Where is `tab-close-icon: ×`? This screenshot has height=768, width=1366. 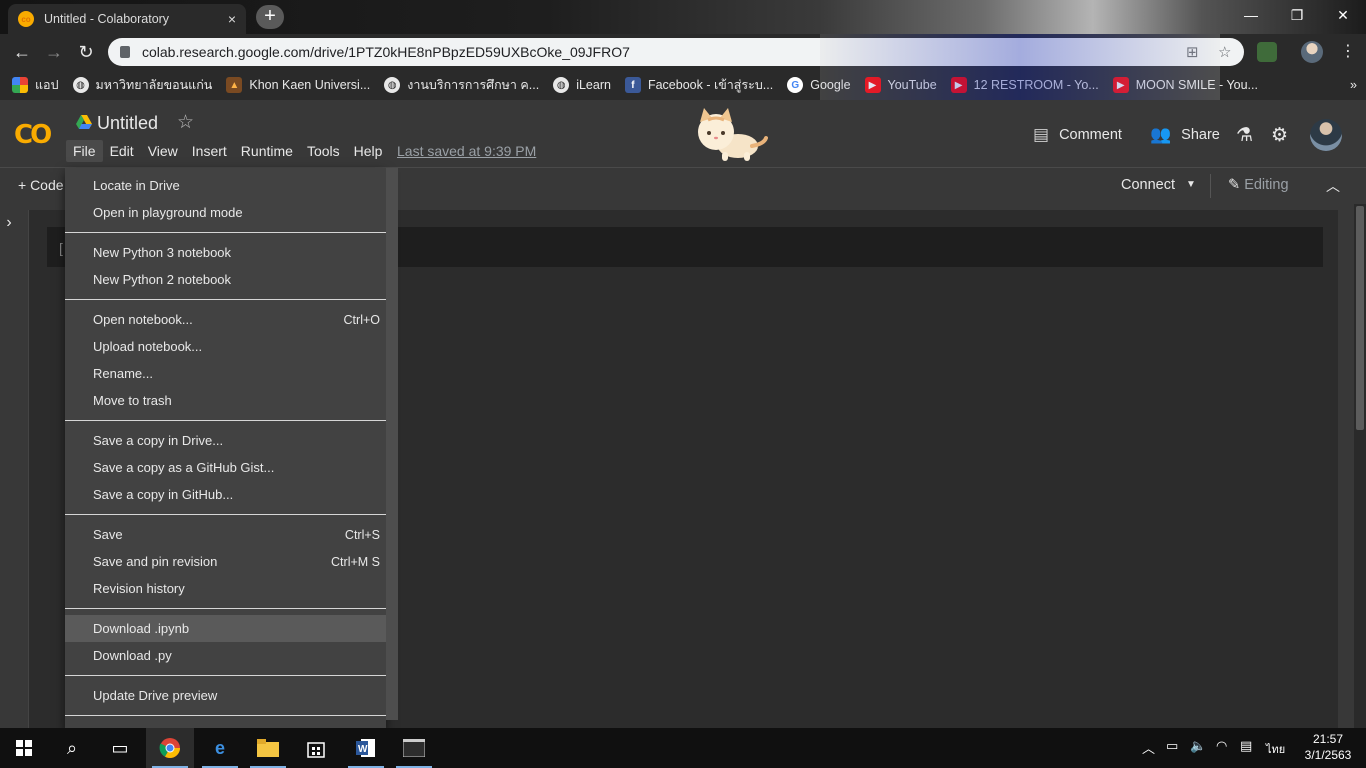
tab-close-icon: × is located at coordinates (232, 19).